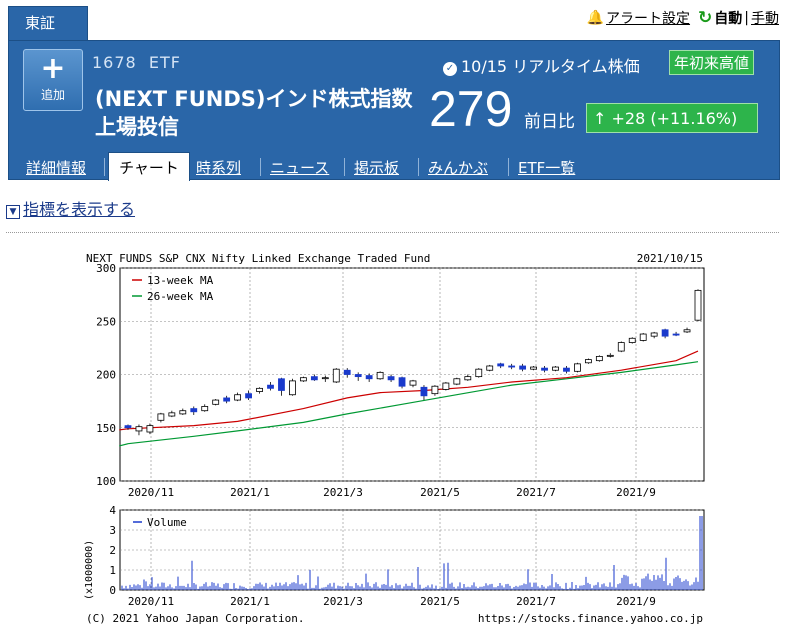 This screenshot has height=631, width=785. Describe the element at coordinates (167, 522) in the screenshot. I see `legend-volume-label: Volume` at that location.